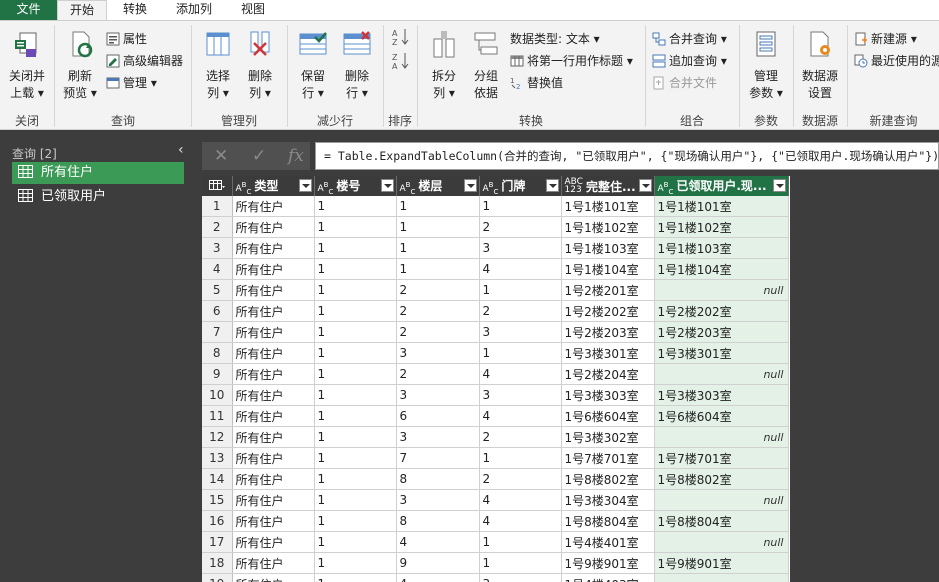 This screenshot has height=582, width=939. Describe the element at coordinates (684, 83) in the screenshot. I see `combine-files-button: 合并文件` at that location.